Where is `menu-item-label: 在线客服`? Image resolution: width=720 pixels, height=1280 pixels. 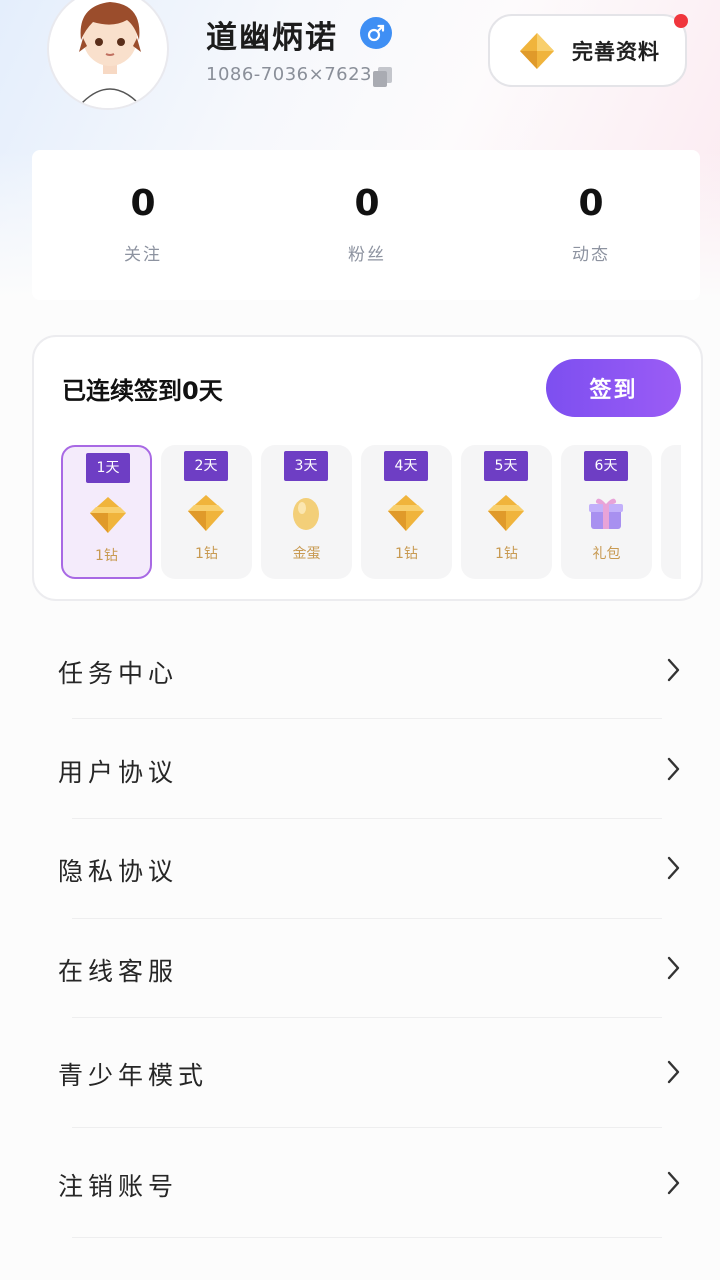
menu-item-label: 在线客服 is located at coordinates (118, 971).